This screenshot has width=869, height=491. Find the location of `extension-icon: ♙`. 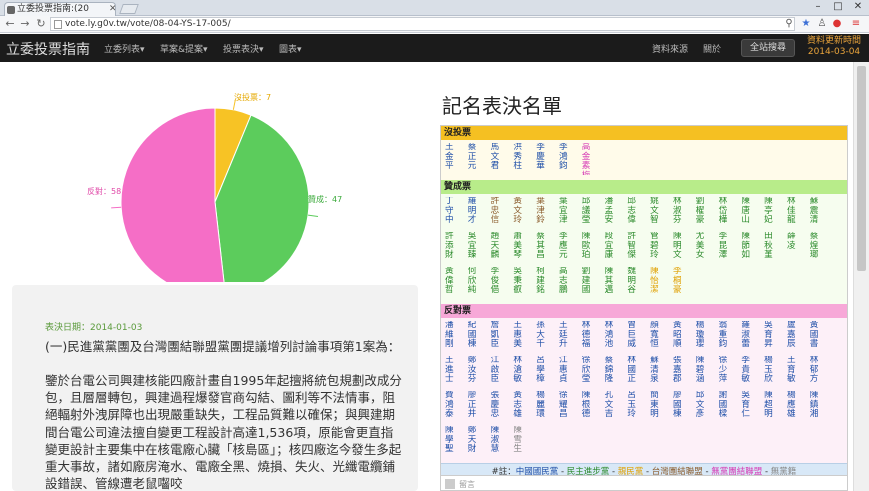

extension-icon: ♙ is located at coordinates (822, 24).